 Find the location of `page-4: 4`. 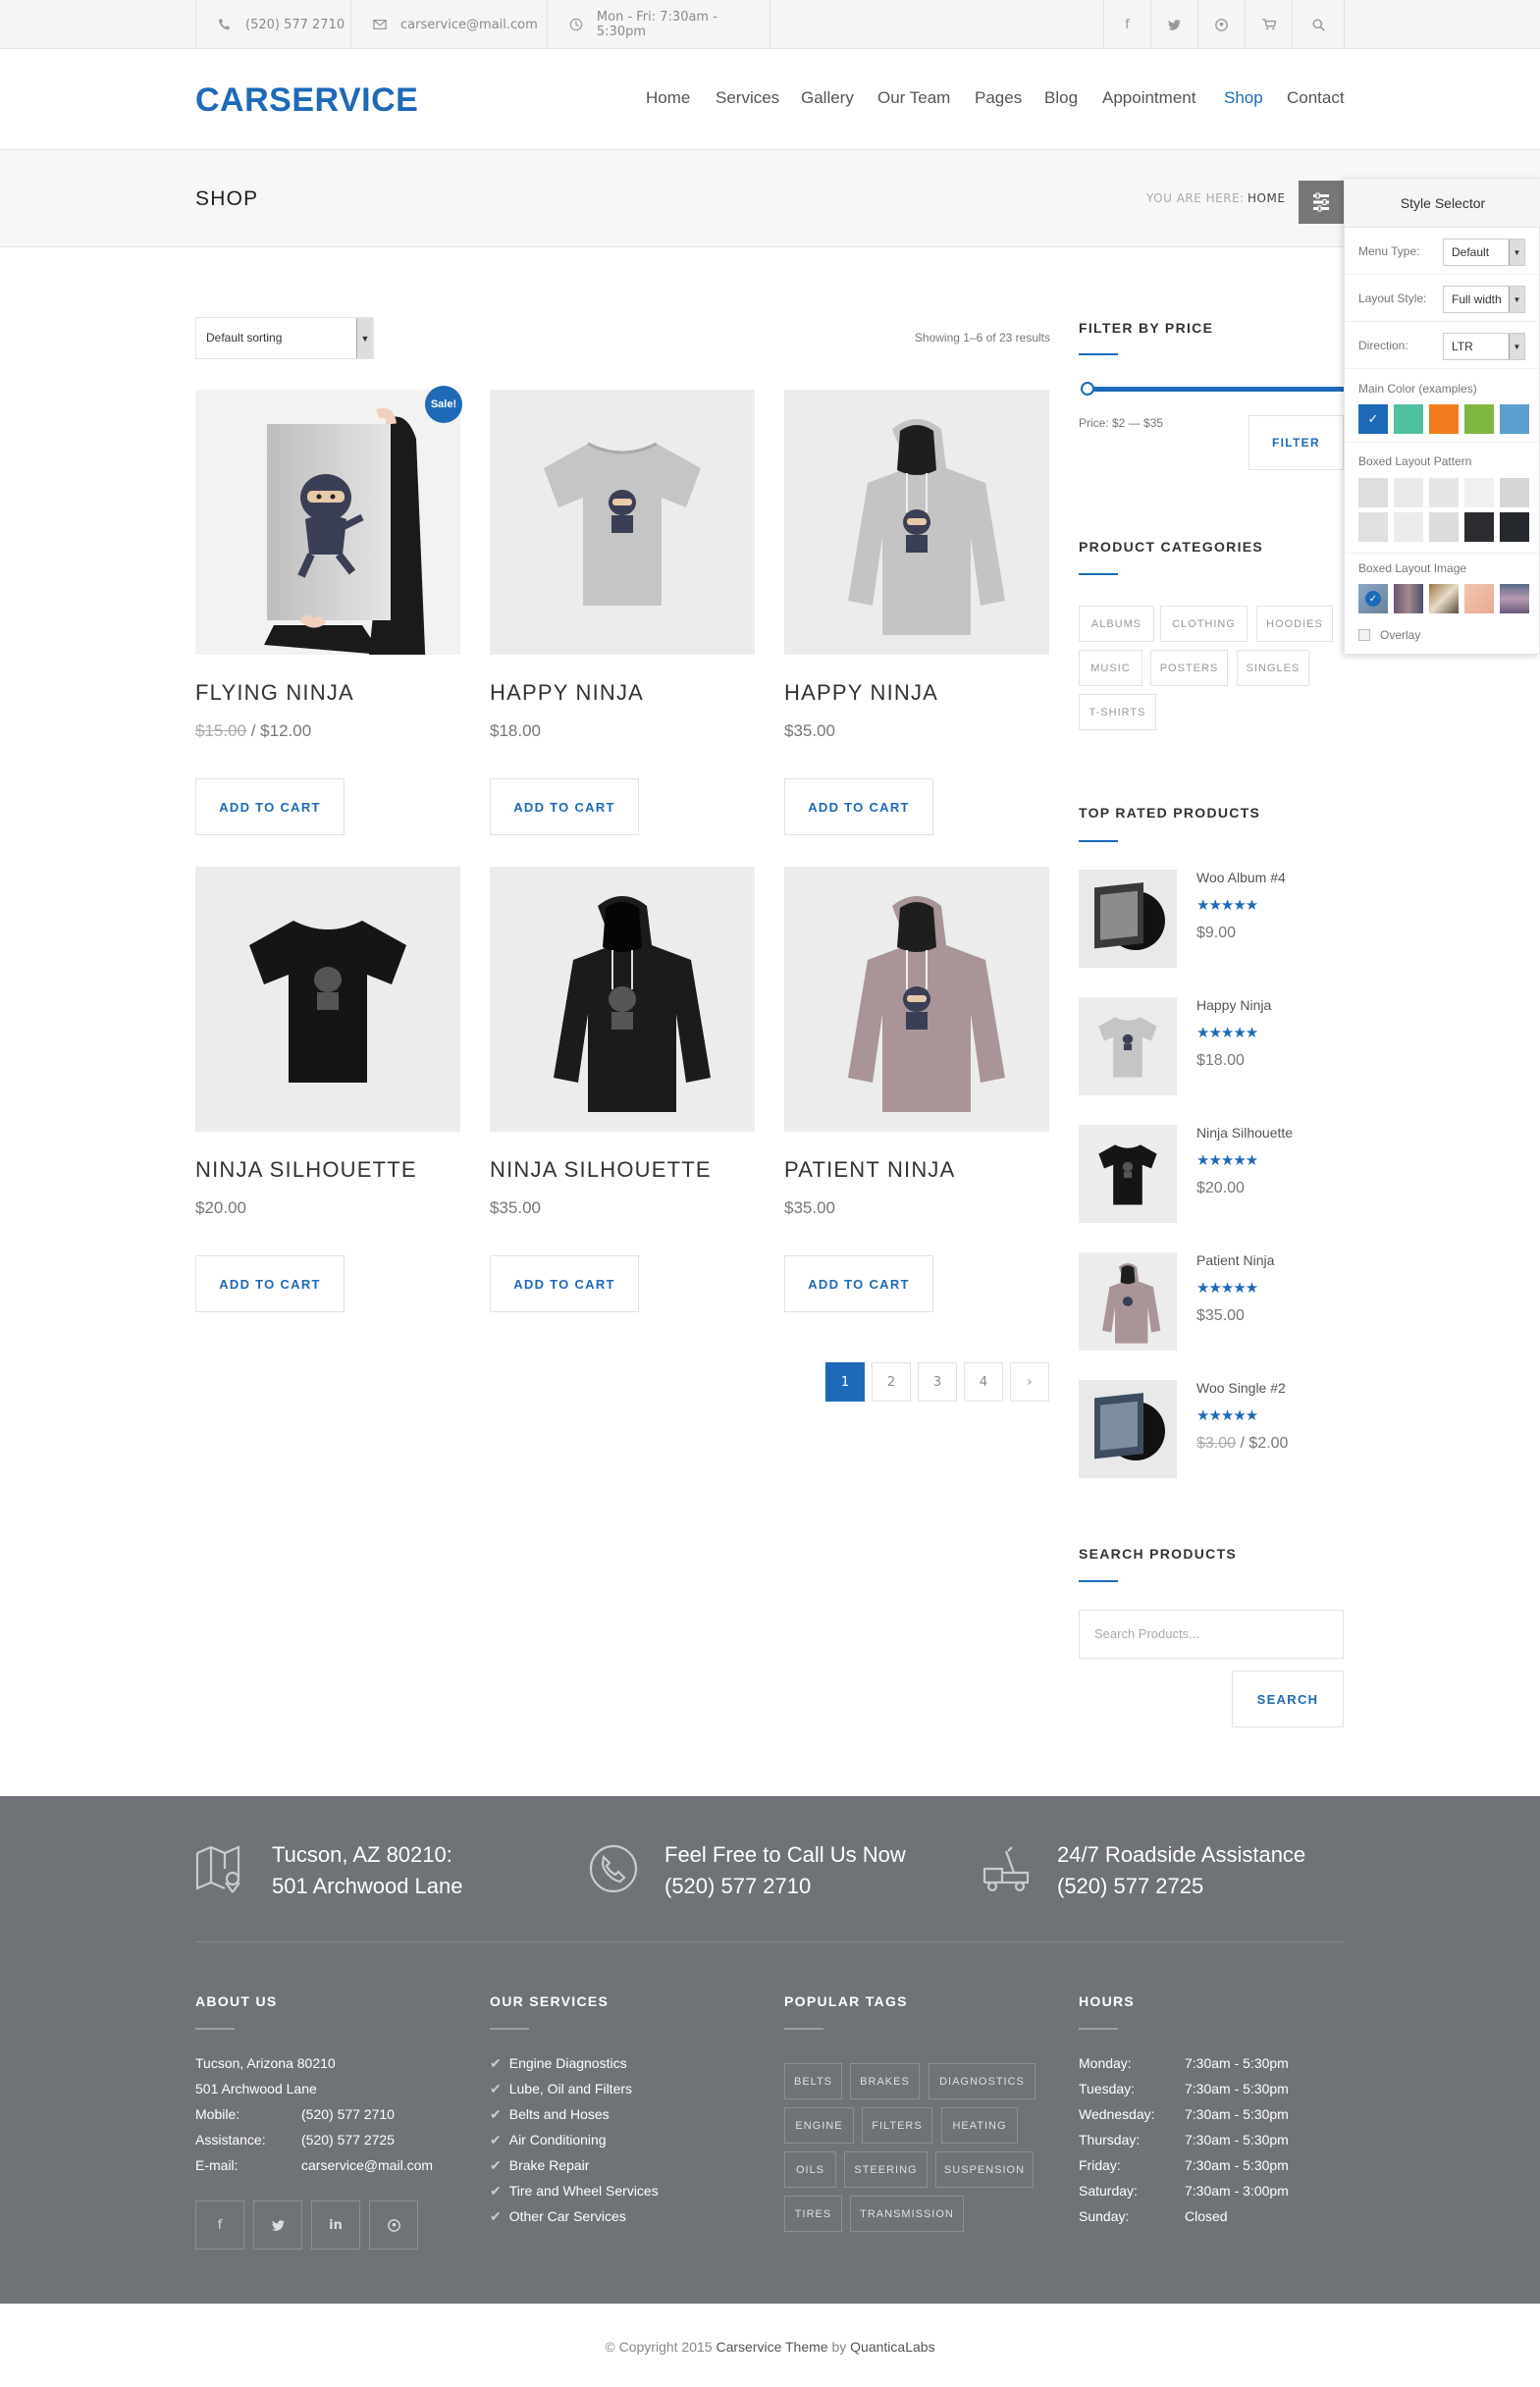

page-4: 4 is located at coordinates (983, 1382).